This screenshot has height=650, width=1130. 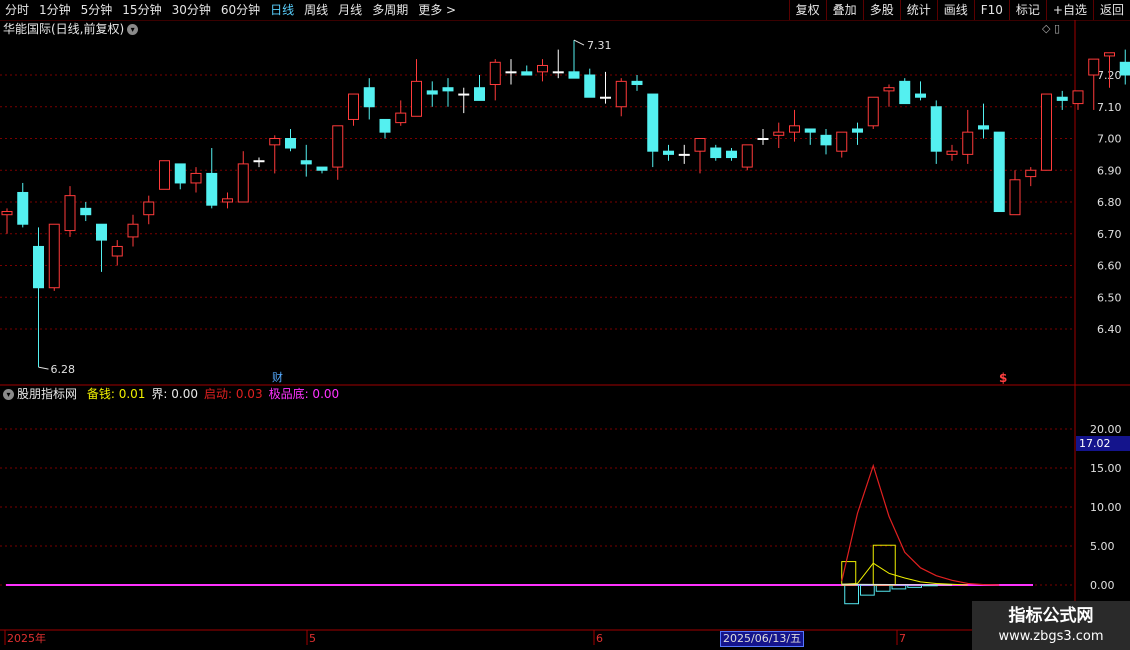 I want to click on x-axis-label: 2025年, so click(x=26, y=638).